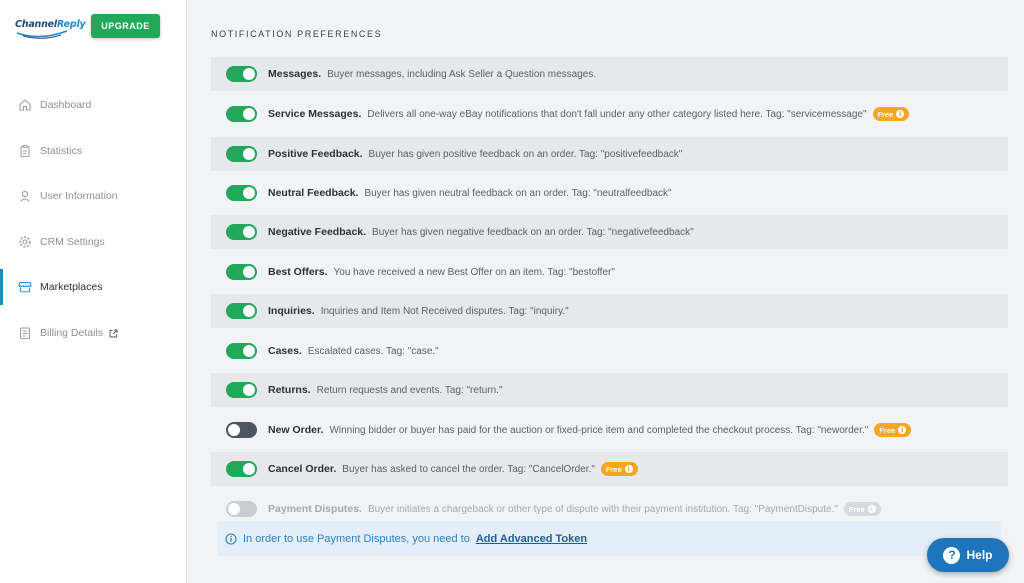  Describe the element at coordinates (241, 232) in the screenshot. I see `negative-feedback-toggle` at that location.